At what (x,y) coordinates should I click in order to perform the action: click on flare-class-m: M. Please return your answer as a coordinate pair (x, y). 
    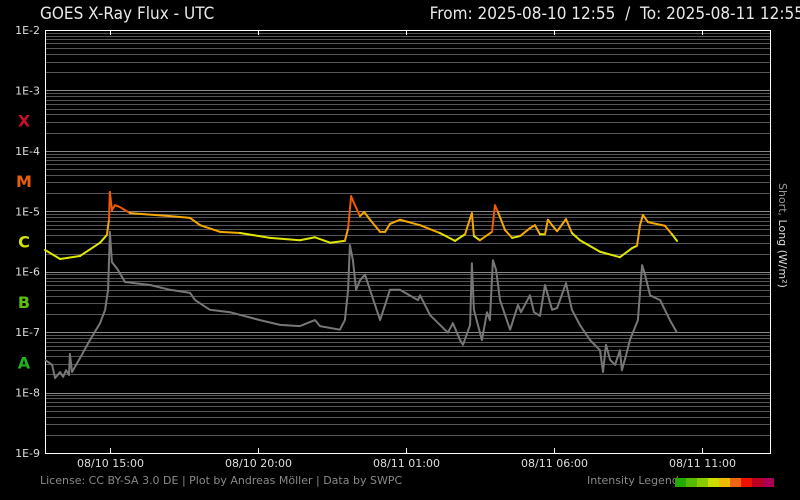
    Looking at the image, I should click on (24, 181).